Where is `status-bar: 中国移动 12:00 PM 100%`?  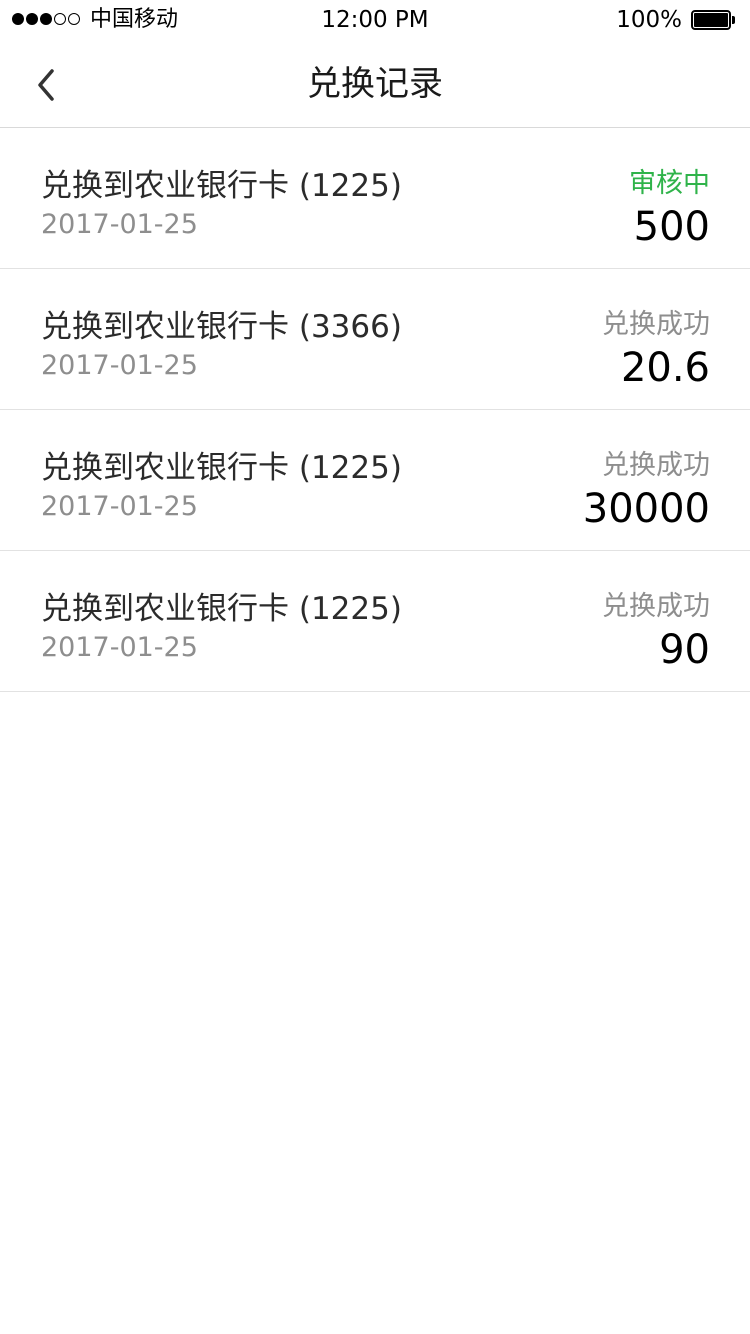
status-bar: 中国移动 12:00 PM 100% is located at coordinates (375, 20).